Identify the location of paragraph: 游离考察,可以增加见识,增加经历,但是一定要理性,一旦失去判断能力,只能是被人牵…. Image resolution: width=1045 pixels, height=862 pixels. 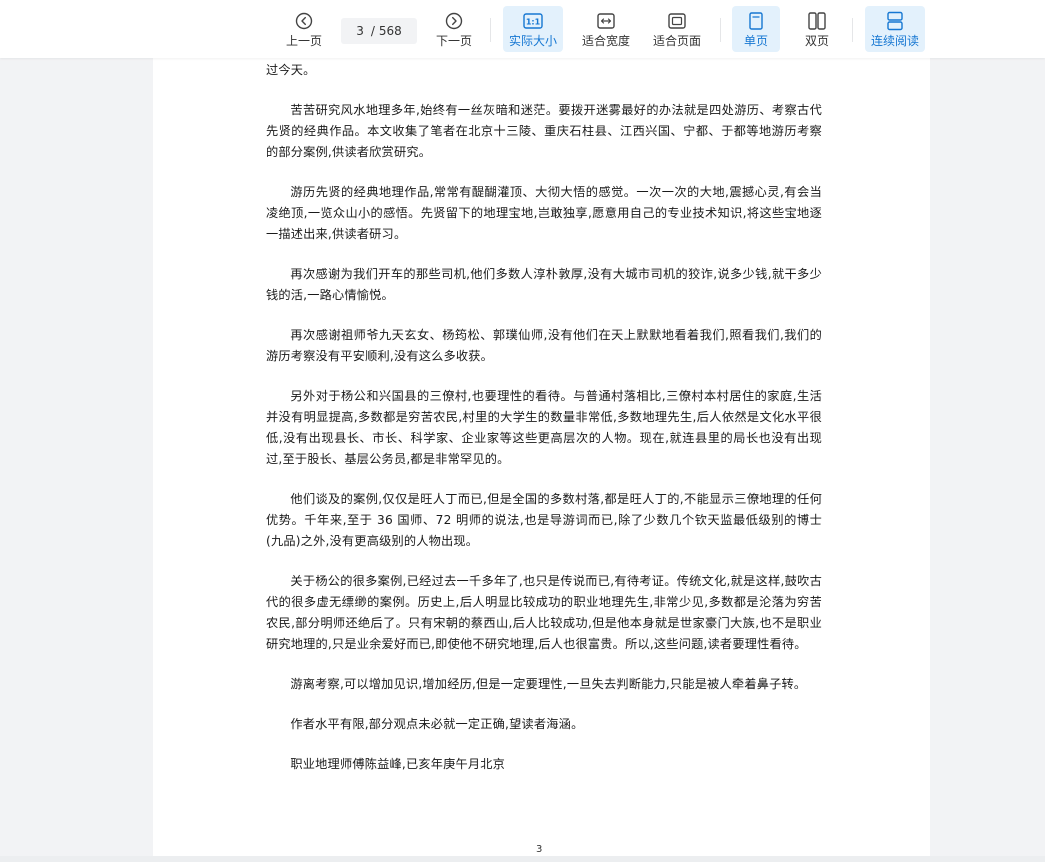
(548, 684).